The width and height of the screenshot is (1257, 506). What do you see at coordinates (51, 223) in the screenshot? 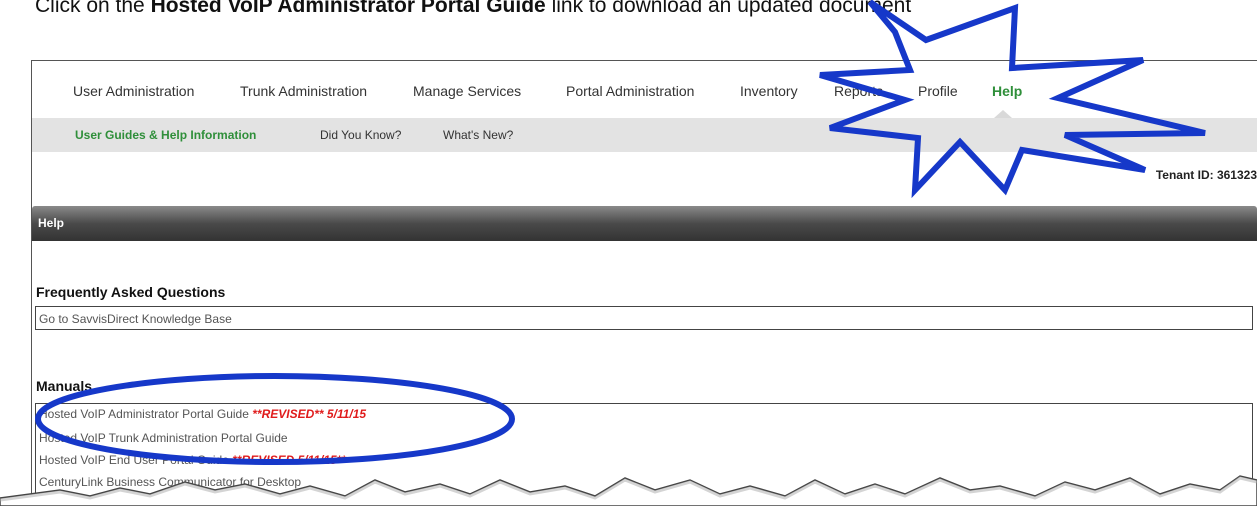
I see `panel-title: Help` at bounding box center [51, 223].